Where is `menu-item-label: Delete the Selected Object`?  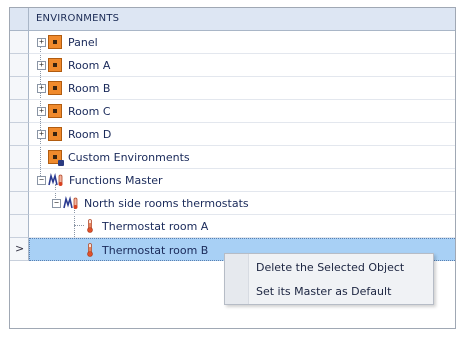
menu-item-label: Delete the Selected Object is located at coordinates (330, 267).